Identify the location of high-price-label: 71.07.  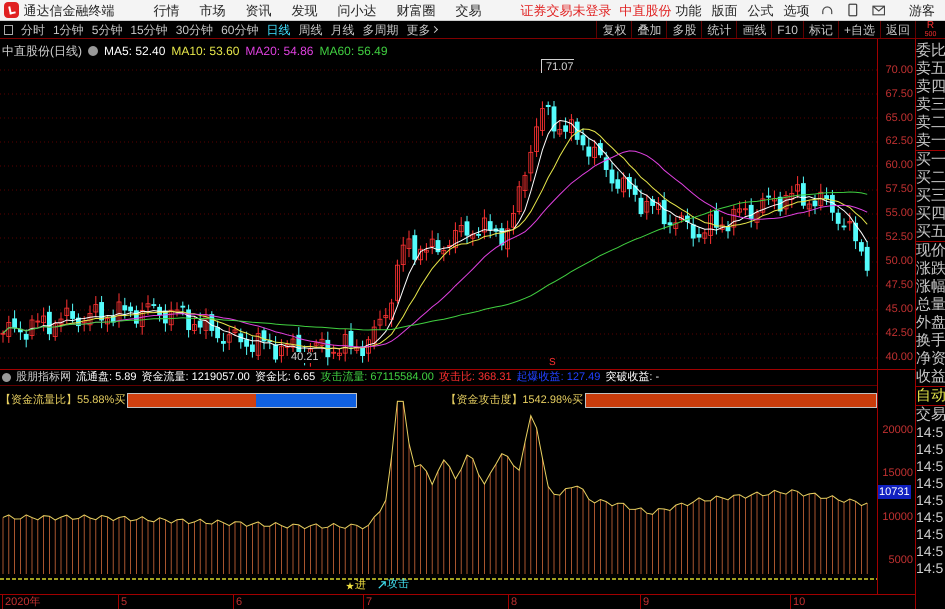
(557, 66).